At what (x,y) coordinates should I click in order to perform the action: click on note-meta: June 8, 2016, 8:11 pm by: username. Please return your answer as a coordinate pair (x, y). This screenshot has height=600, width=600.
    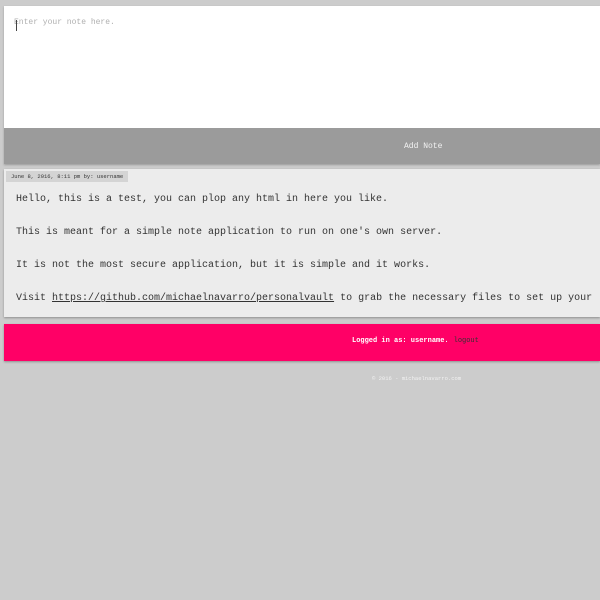
    Looking at the image, I should click on (67, 176).